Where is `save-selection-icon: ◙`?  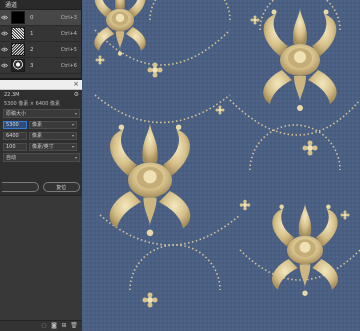
save-selection-icon: ◙ is located at coordinates (54, 326).